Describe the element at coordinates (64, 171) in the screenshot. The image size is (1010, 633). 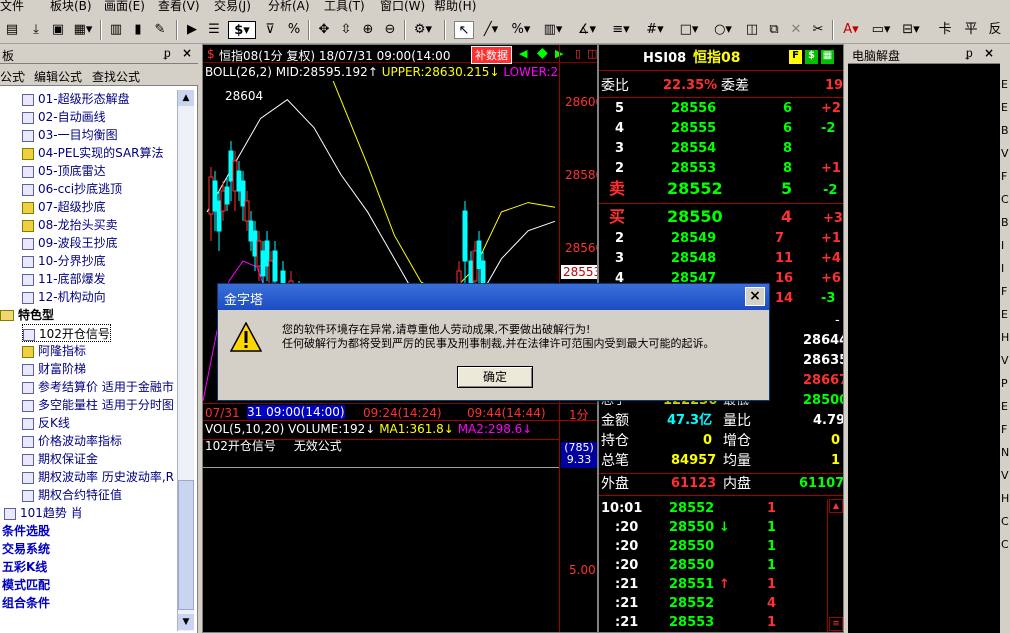
I see `tree-item: 05-顶底雷达` at that location.